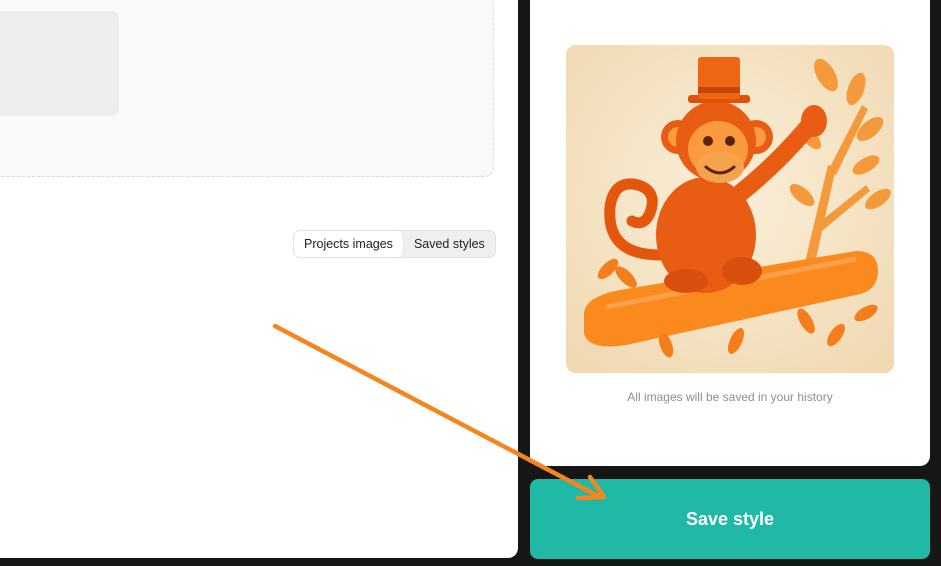 The width and height of the screenshot is (941, 566). I want to click on tab-saved-styles: Saved styles, so click(449, 244).